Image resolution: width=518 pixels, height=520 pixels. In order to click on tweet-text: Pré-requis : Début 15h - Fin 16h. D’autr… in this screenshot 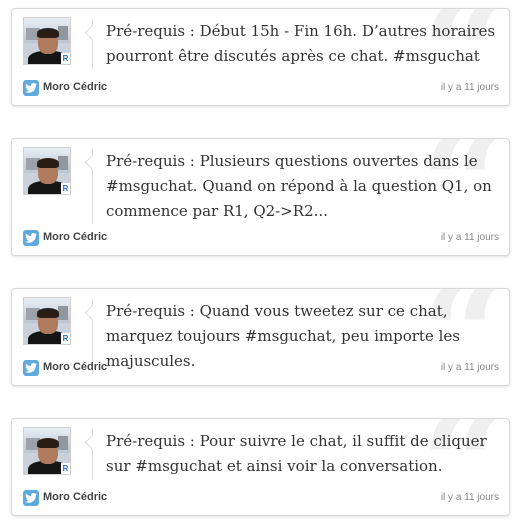, I will do `click(296, 44)`.